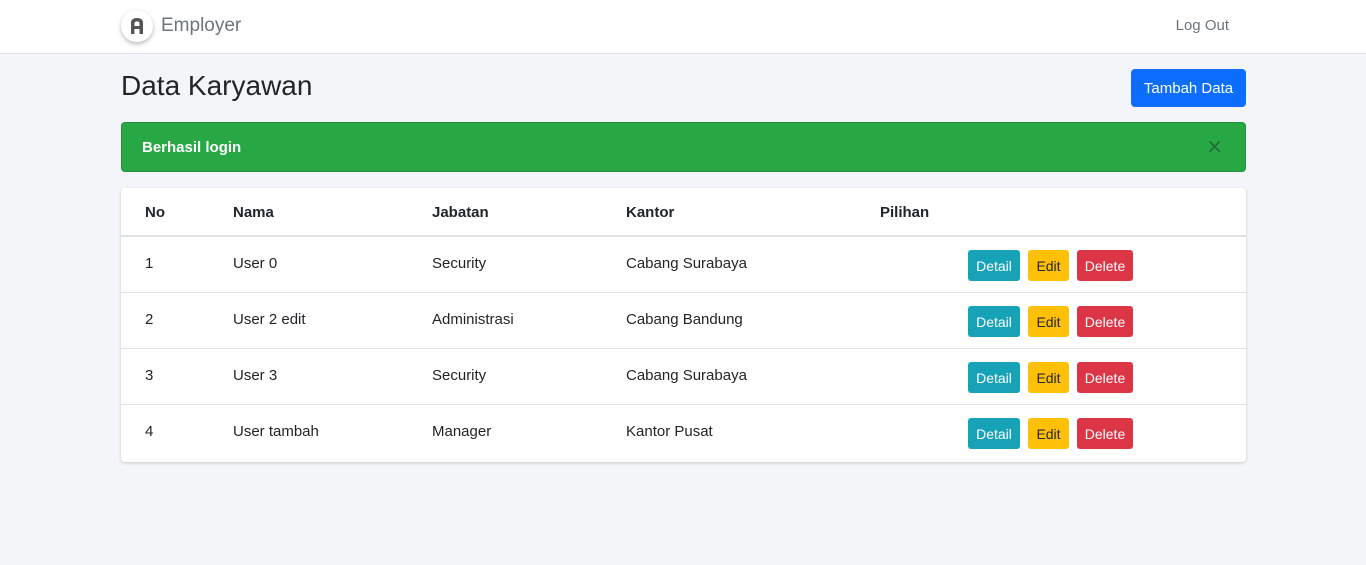 Image resolution: width=1366 pixels, height=565 pixels. Describe the element at coordinates (1188, 88) in the screenshot. I see `add-data-button: Tambah Data` at that location.